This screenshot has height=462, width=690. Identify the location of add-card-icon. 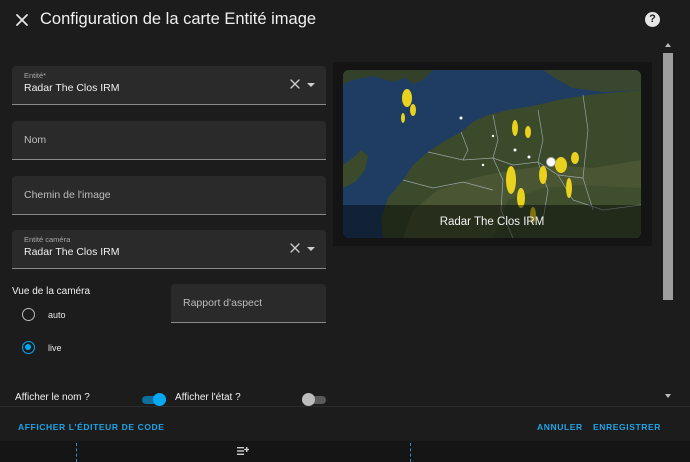
(243, 451).